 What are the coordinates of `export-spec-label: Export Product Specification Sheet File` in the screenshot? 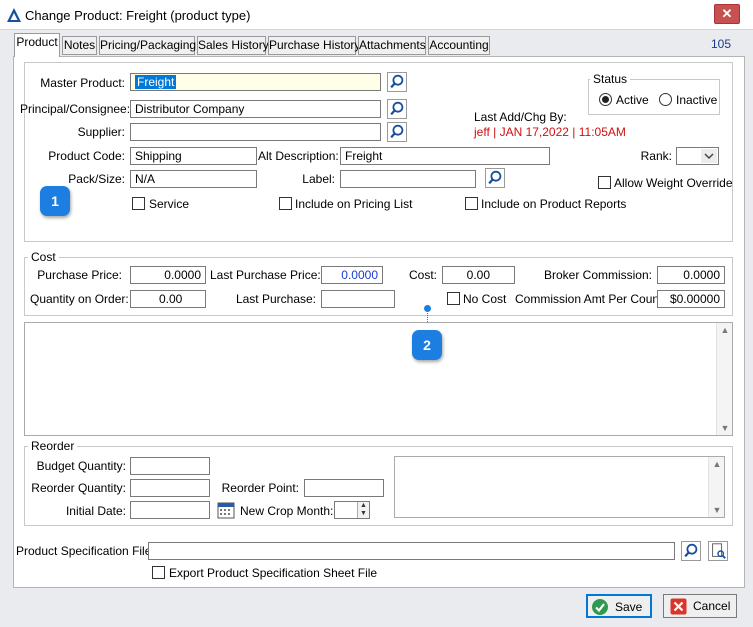 It's located at (273, 573).